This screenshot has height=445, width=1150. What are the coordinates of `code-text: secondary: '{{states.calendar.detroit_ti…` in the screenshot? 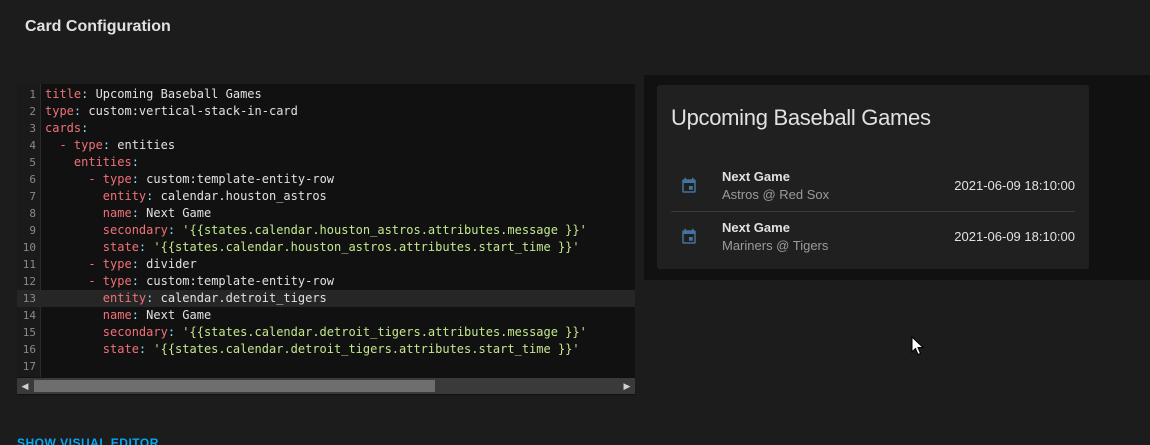 It's located at (316, 332).